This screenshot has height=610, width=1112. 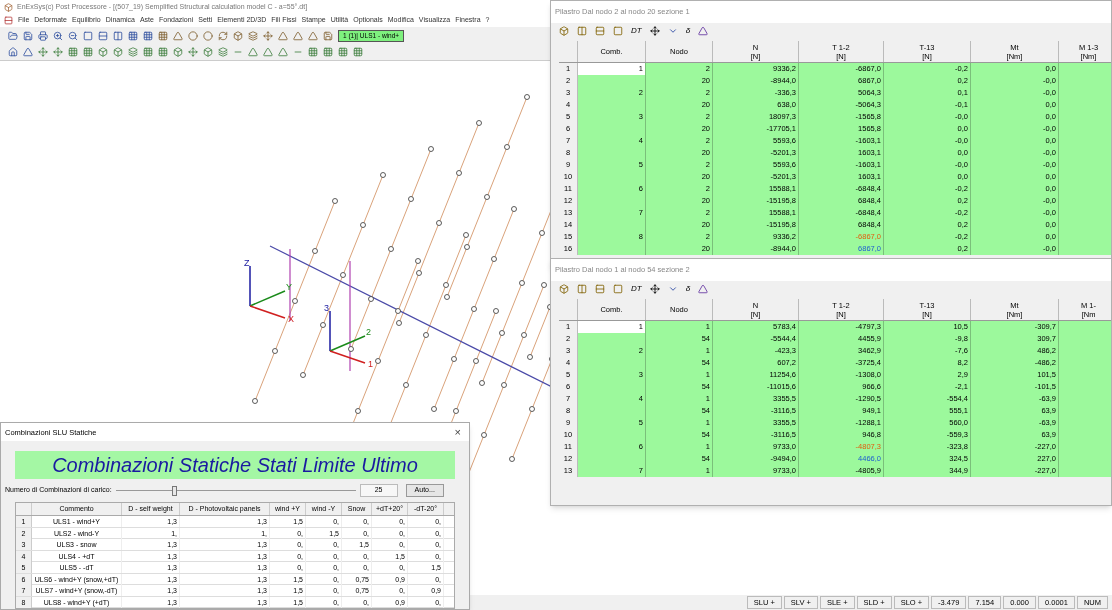 I want to click on banner-title: Combinazioni Statiche Stati Limite Ultimo, so click(x=235, y=466).